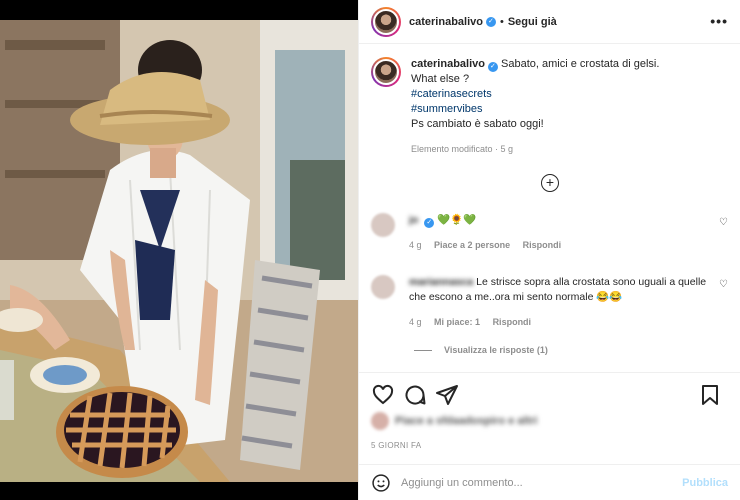 This screenshot has width=740, height=500. What do you see at coordinates (472, 245) in the screenshot?
I see `comment-likes: Piace a 2 persone` at bounding box center [472, 245].